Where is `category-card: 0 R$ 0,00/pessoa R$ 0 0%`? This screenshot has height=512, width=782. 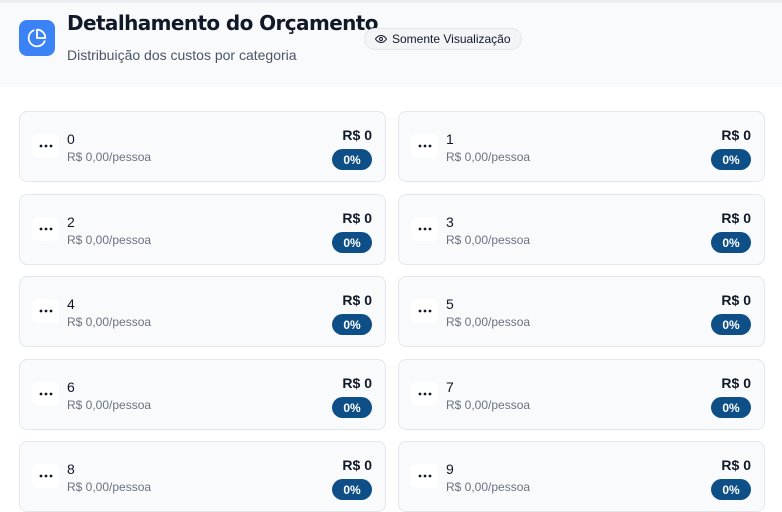 category-card: 0 R$ 0,00/pessoa R$ 0 0% is located at coordinates (202, 146).